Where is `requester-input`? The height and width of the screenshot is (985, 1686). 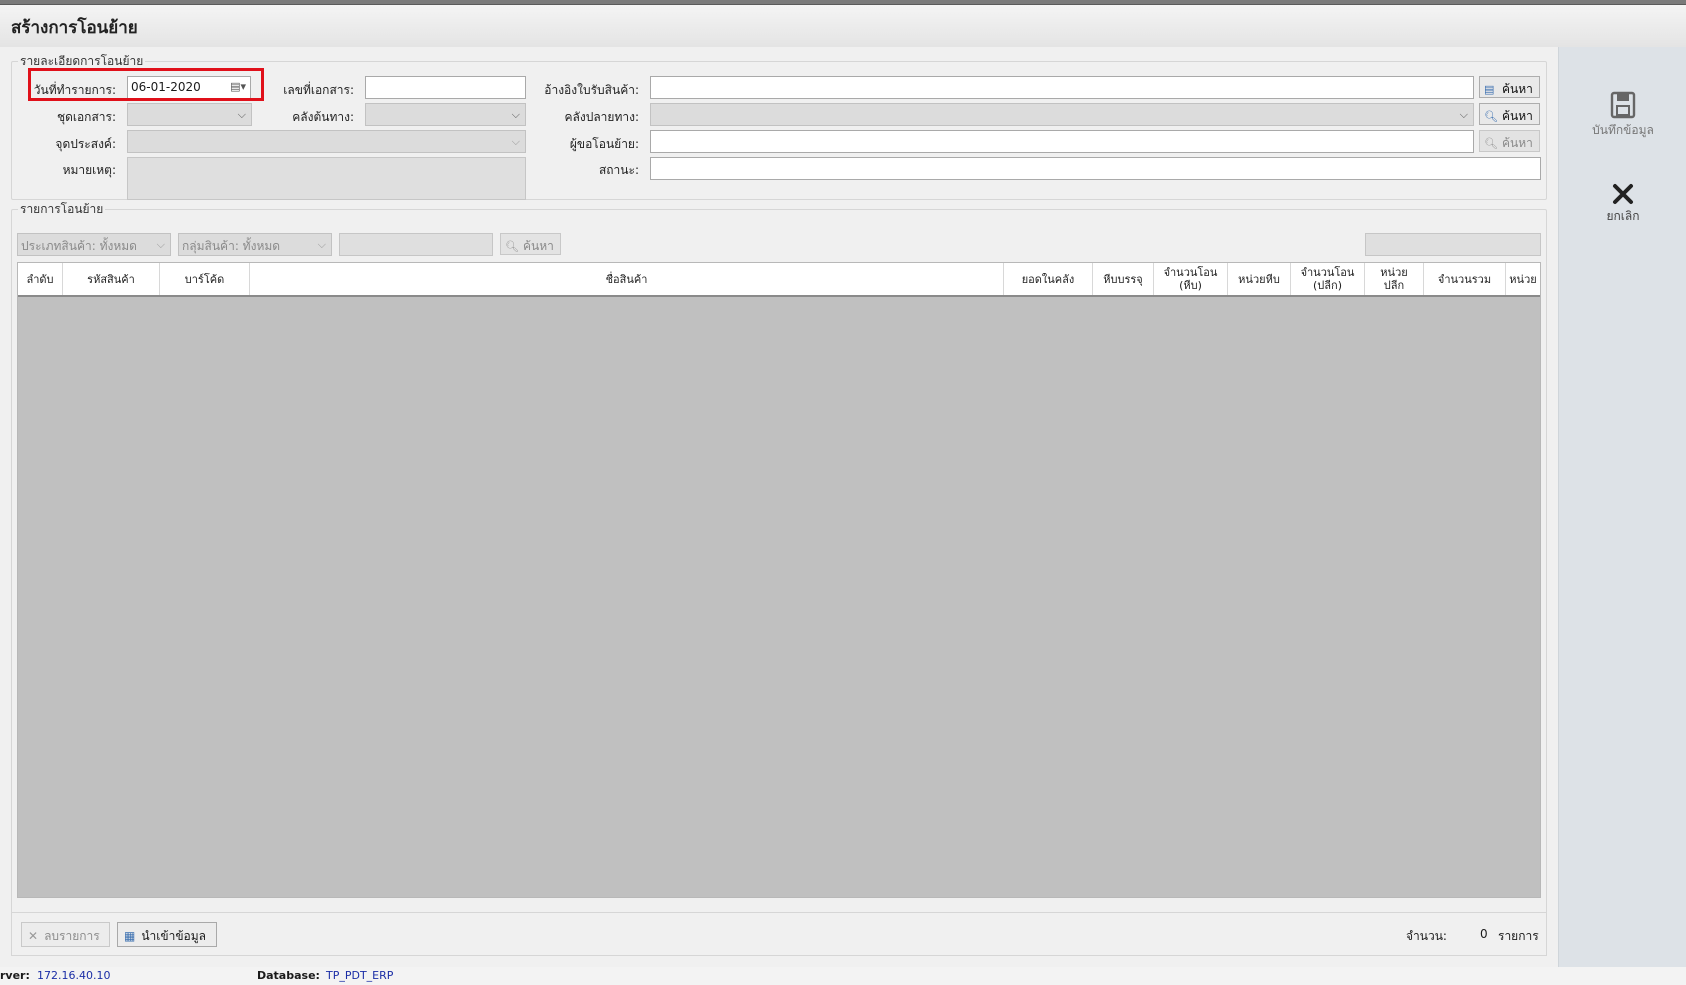
requester-input is located at coordinates (1062, 141).